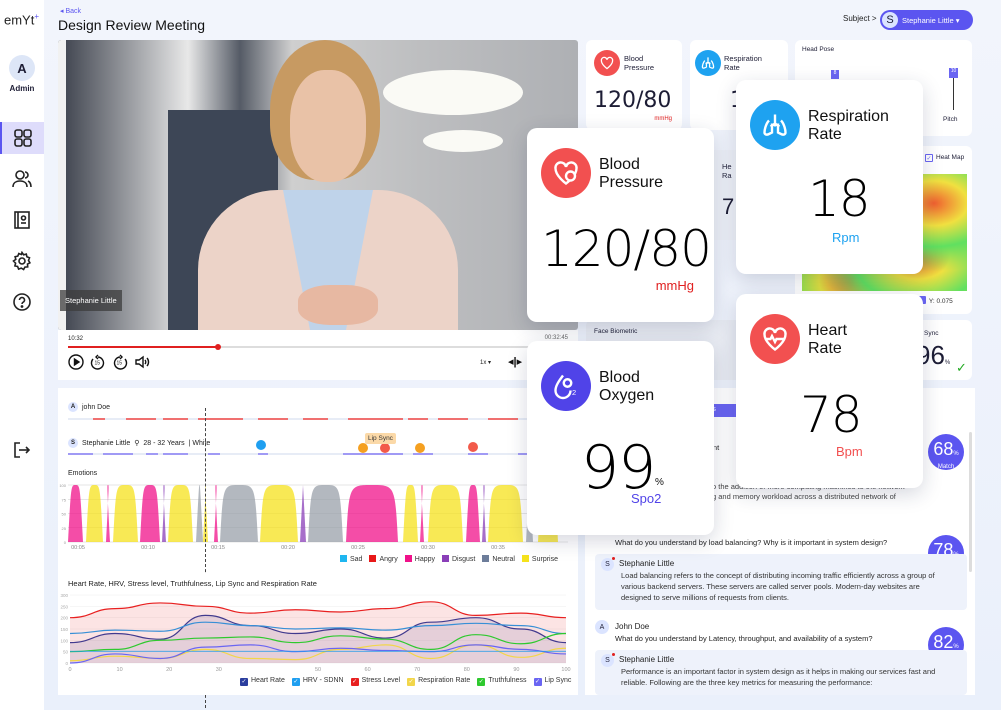  I want to click on emotions-legend: Sad Angry Happy Disgust Neutral Surprise, so click(449, 559).